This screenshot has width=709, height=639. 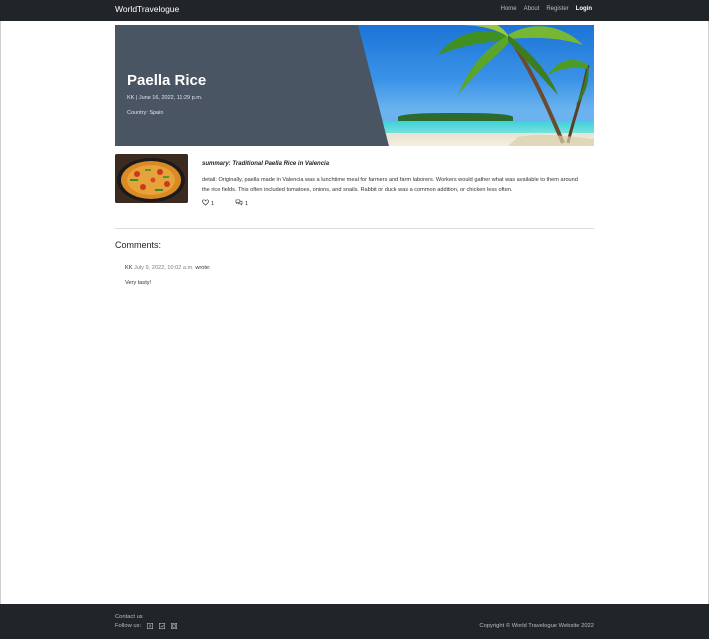 What do you see at coordinates (516, 85) in the screenshot?
I see `palm-trees-graphic` at bounding box center [516, 85].